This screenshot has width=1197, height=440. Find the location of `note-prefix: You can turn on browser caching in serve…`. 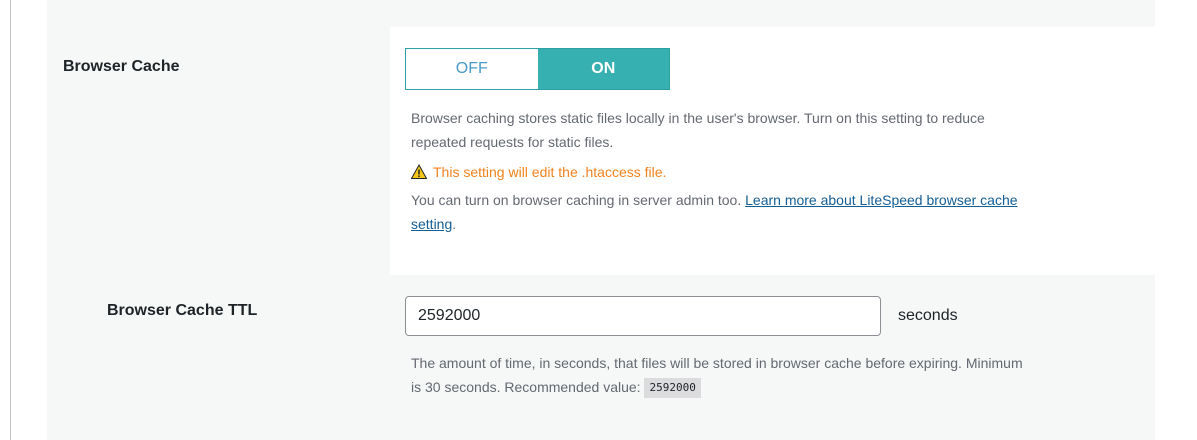

note-prefix: You can turn on browser caching in serve… is located at coordinates (576, 200).